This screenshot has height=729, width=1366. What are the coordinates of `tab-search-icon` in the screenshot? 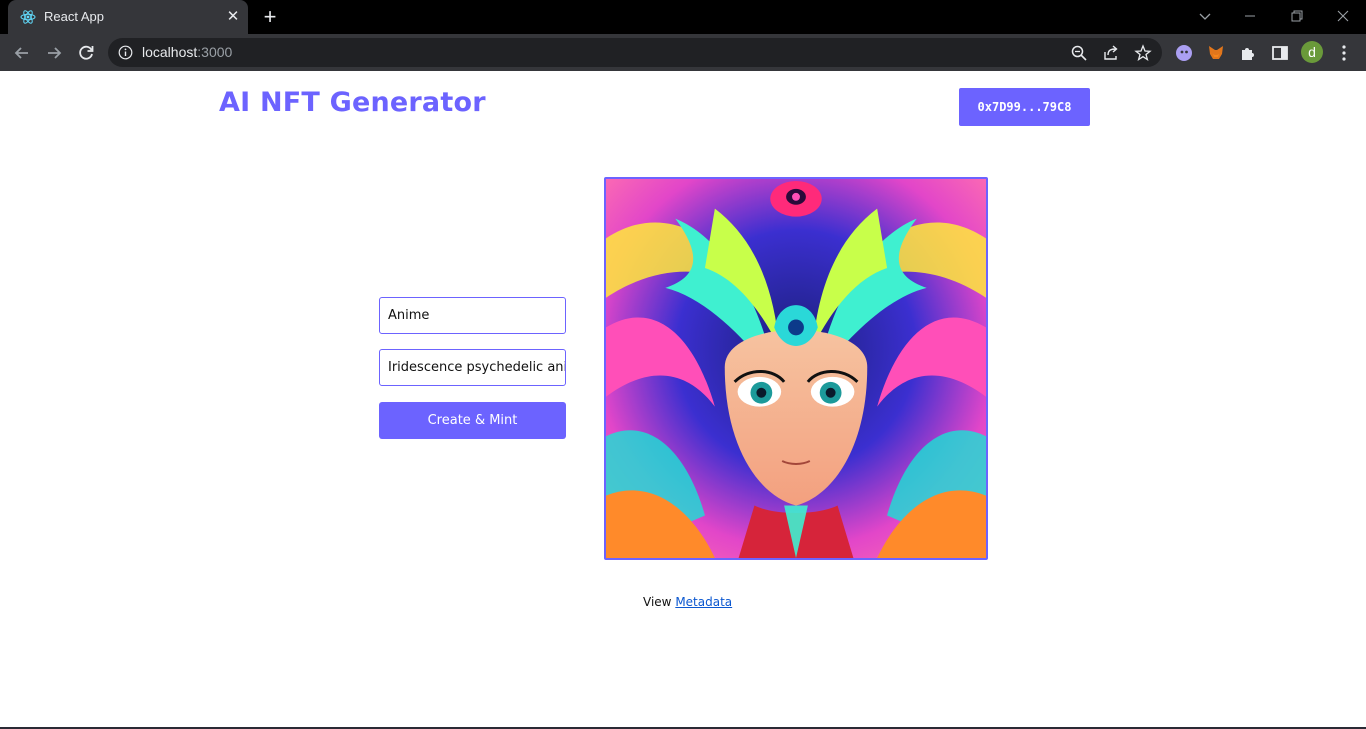 It's located at (1205, 16).